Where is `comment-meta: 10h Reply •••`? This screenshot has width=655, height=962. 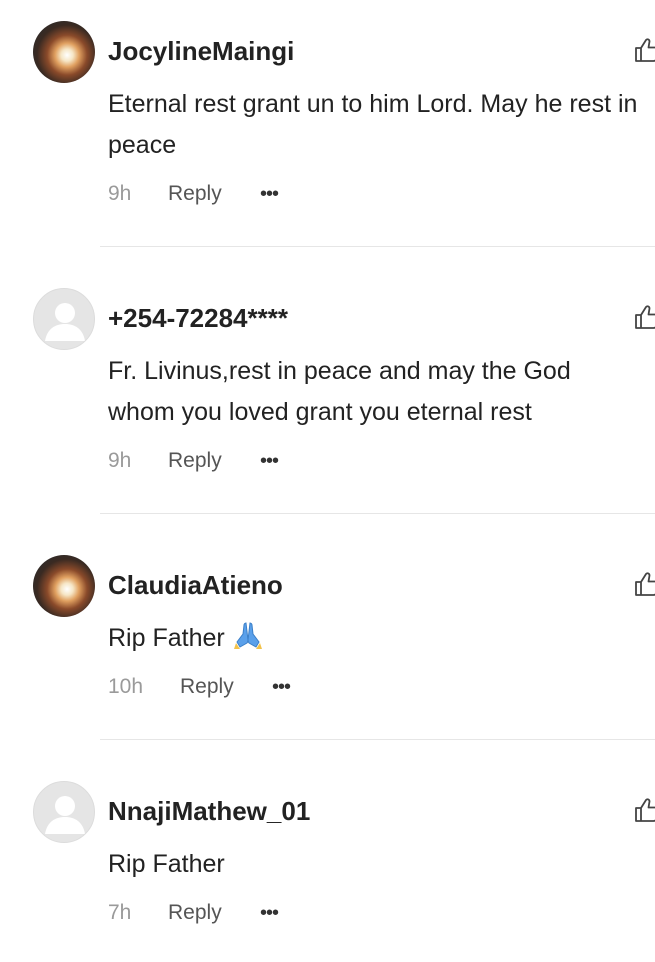 comment-meta: 10h Reply ••• is located at coordinates (199, 687).